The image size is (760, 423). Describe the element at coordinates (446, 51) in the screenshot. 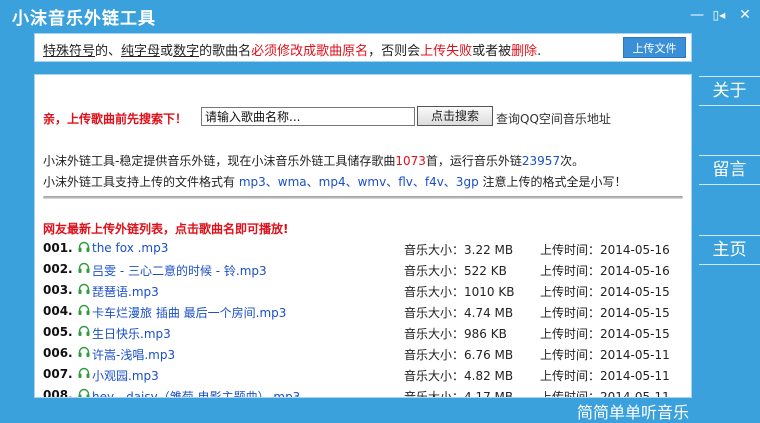

I see `notice-upload-fail: 上传失败` at that location.